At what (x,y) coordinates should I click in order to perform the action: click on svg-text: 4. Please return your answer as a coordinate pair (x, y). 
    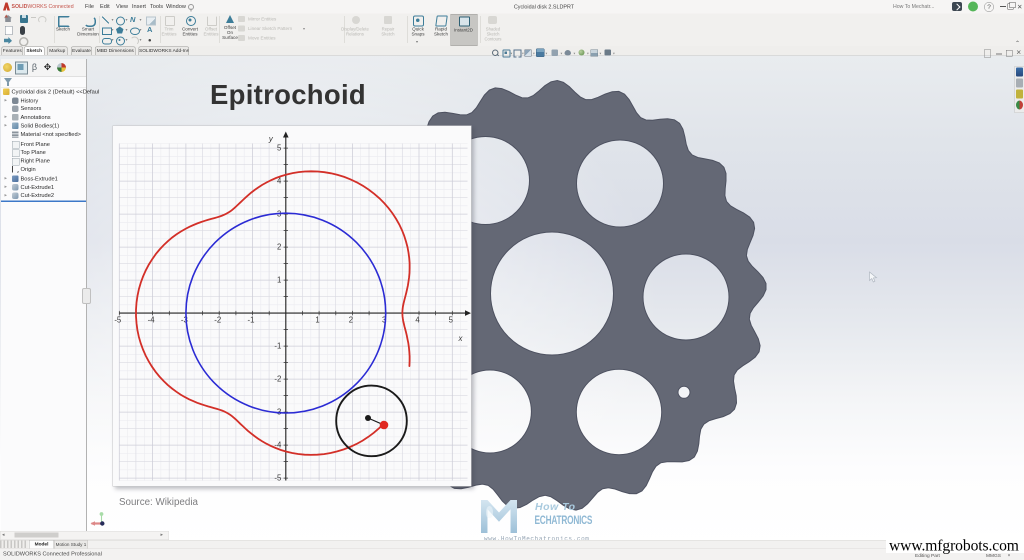
    Looking at the image, I should click on (417, 320).